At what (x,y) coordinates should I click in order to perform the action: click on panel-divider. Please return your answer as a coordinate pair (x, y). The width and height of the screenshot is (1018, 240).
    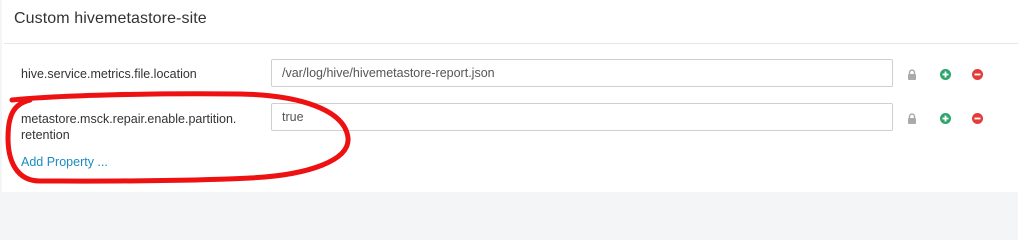
    Looking at the image, I should click on (511, 43).